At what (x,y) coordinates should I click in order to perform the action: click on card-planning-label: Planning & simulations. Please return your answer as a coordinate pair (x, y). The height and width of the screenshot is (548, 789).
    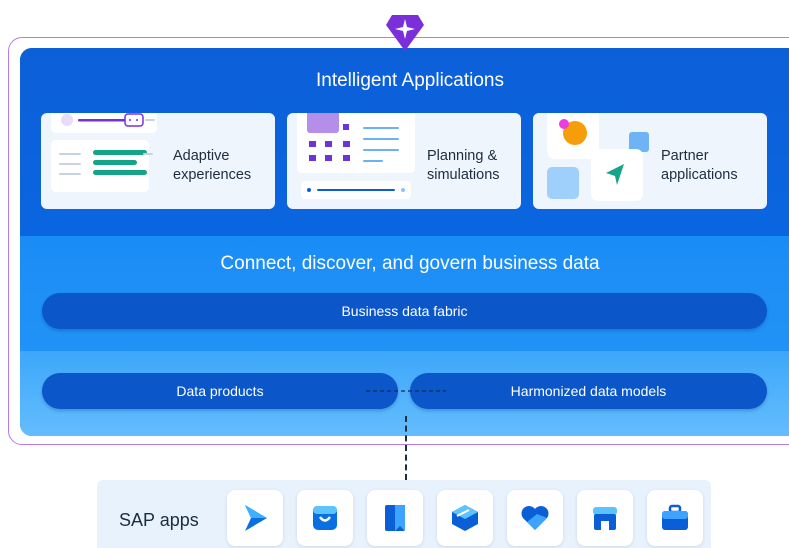
    Looking at the image, I should click on (463, 166).